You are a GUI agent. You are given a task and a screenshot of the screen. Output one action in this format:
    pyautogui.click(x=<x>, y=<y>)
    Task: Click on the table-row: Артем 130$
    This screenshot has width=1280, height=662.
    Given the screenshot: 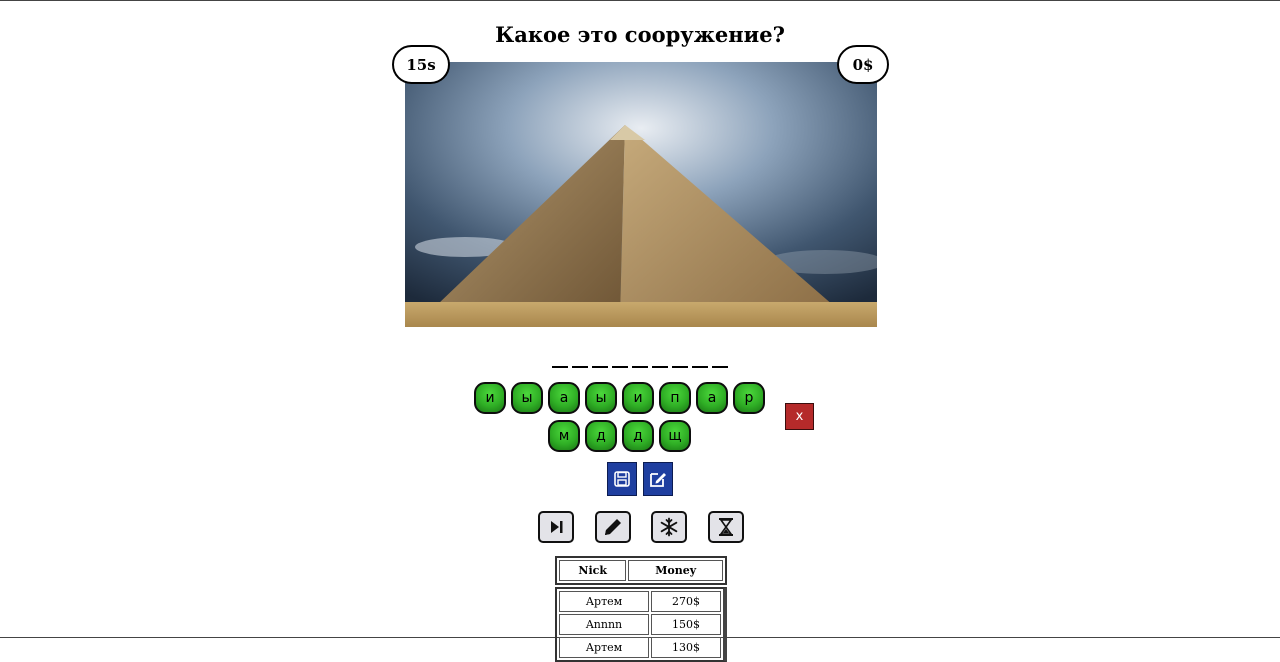 What is the action you would take?
    pyautogui.click(x=640, y=647)
    